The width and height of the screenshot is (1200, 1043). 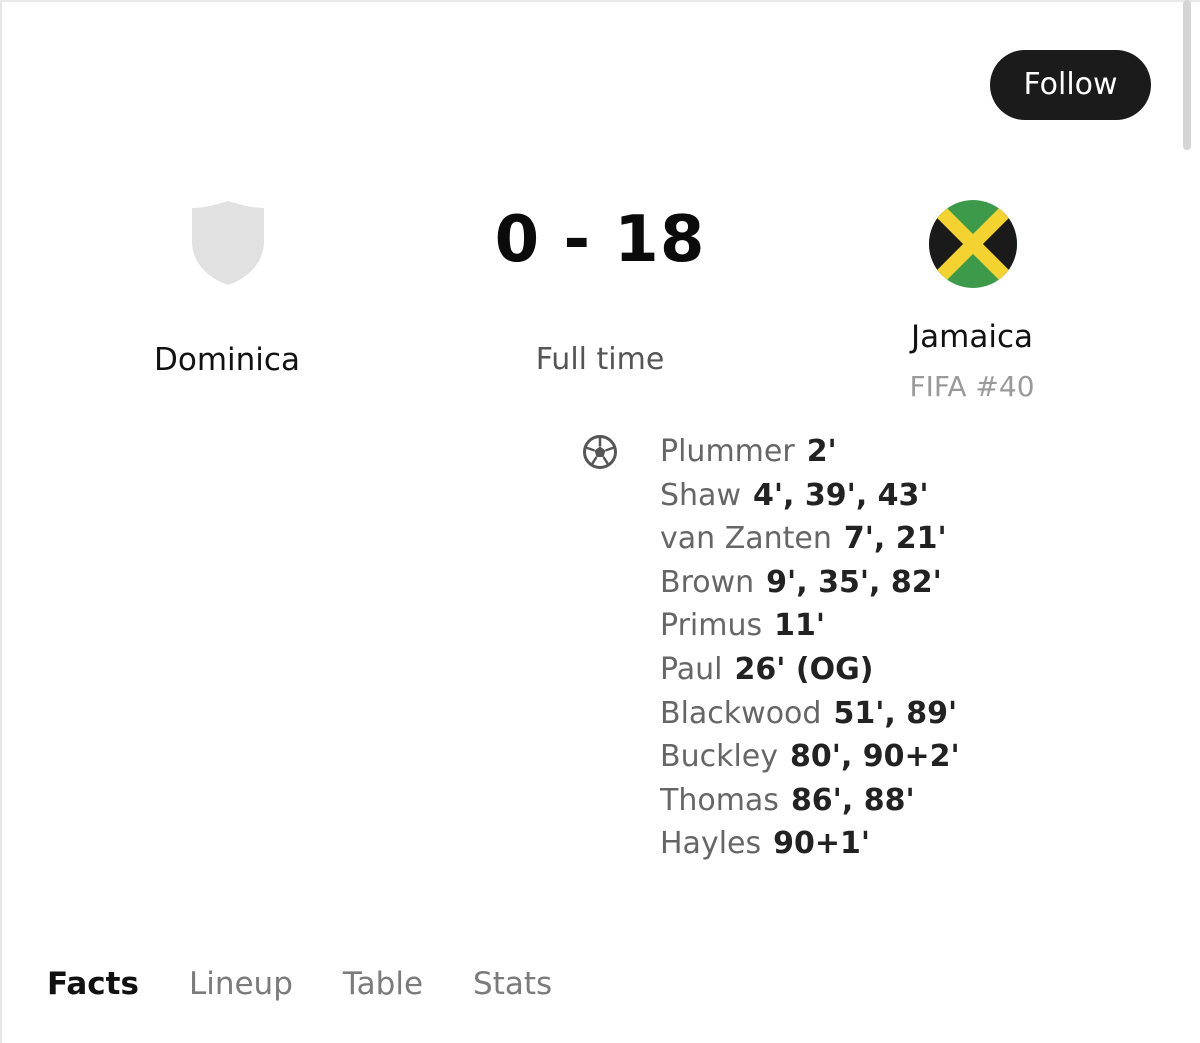 I want to click on top-border, so click(x=600, y=1).